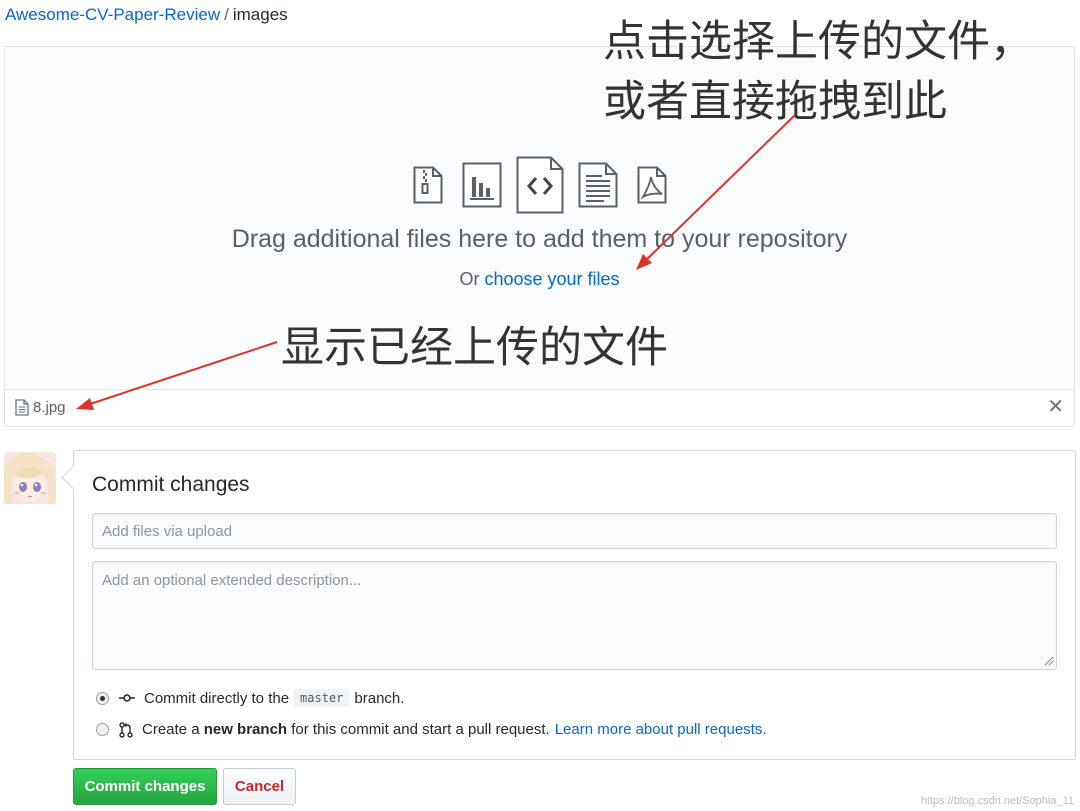 This screenshot has height=811, width=1080. What do you see at coordinates (171, 484) in the screenshot?
I see `commit-title: Commit changes` at bounding box center [171, 484].